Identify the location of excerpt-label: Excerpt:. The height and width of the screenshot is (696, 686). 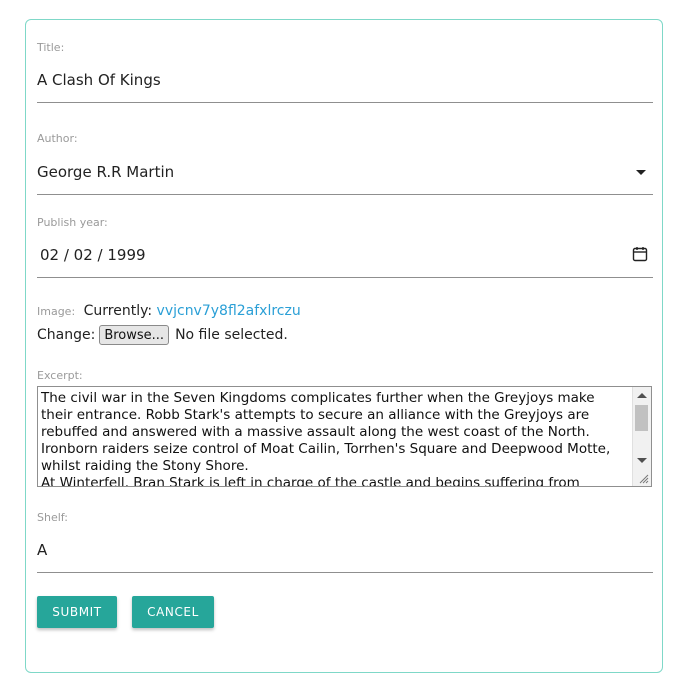
(60, 375).